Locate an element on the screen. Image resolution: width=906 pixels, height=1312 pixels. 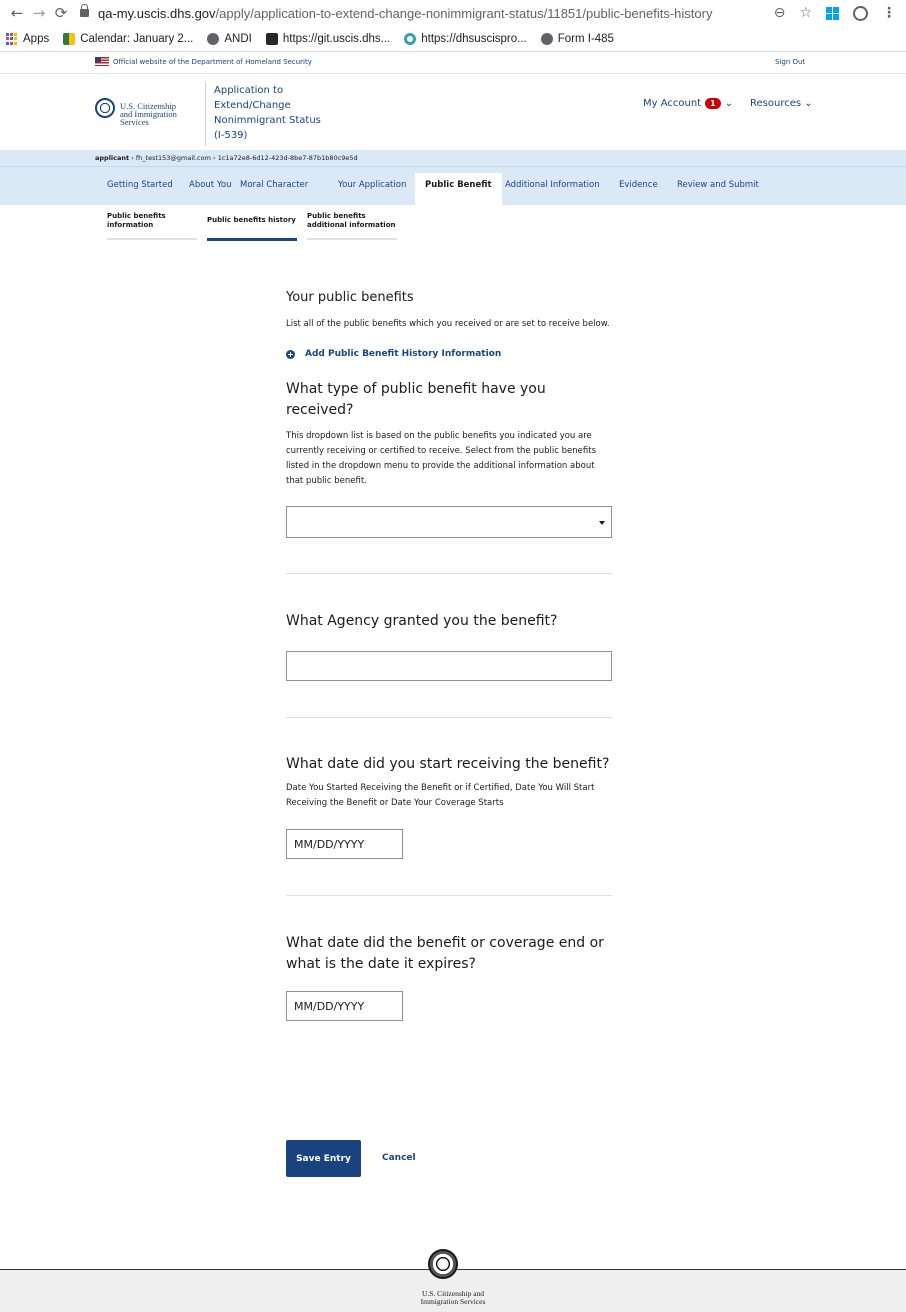
notification-badge: 1 is located at coordinates (713, 103).